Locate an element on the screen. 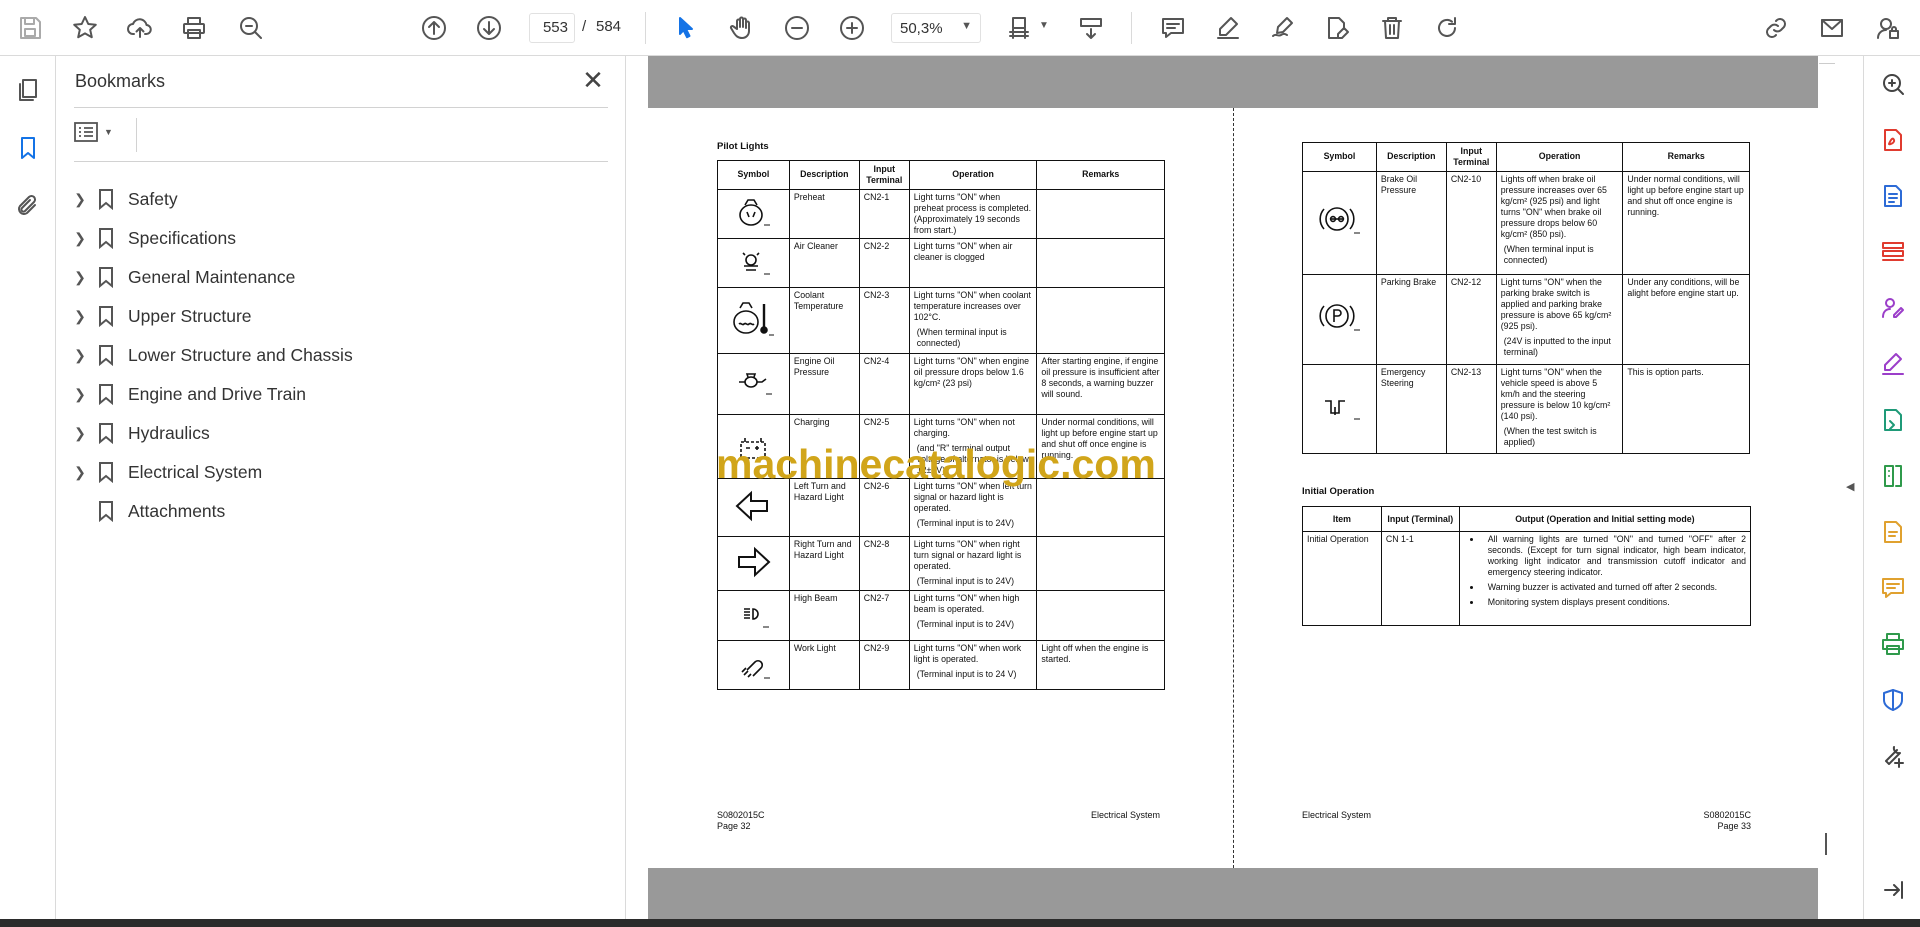 The image size is (1920, 927). attachments-icon is located at coordinates (28, 206).